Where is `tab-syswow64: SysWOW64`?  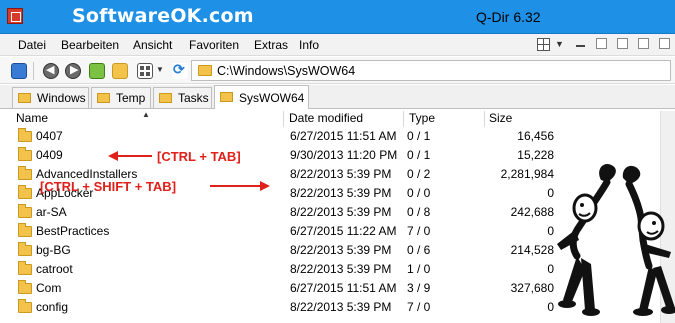
tab-syswow64: SysWOW64 is located at coordinates (261, 97).